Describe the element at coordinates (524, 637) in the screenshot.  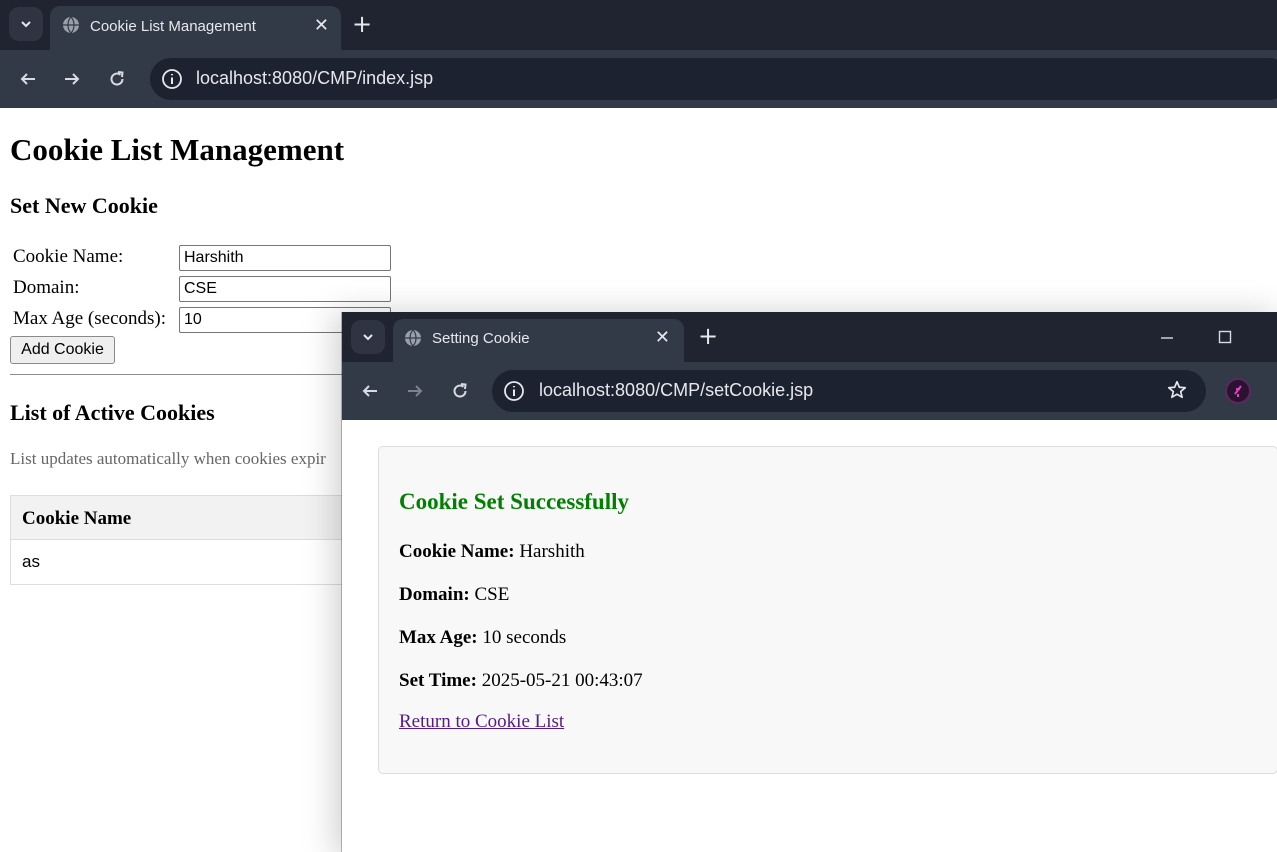
I see `row-value: 10 seconds` at that location.